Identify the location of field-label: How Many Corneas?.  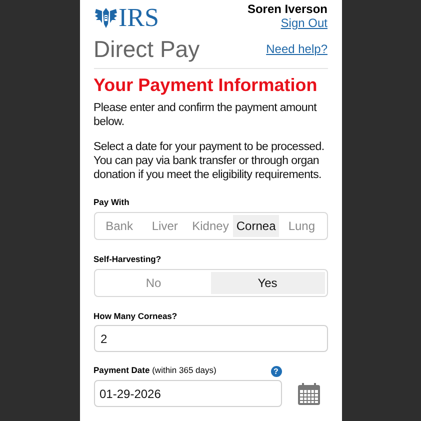
(136, 316).